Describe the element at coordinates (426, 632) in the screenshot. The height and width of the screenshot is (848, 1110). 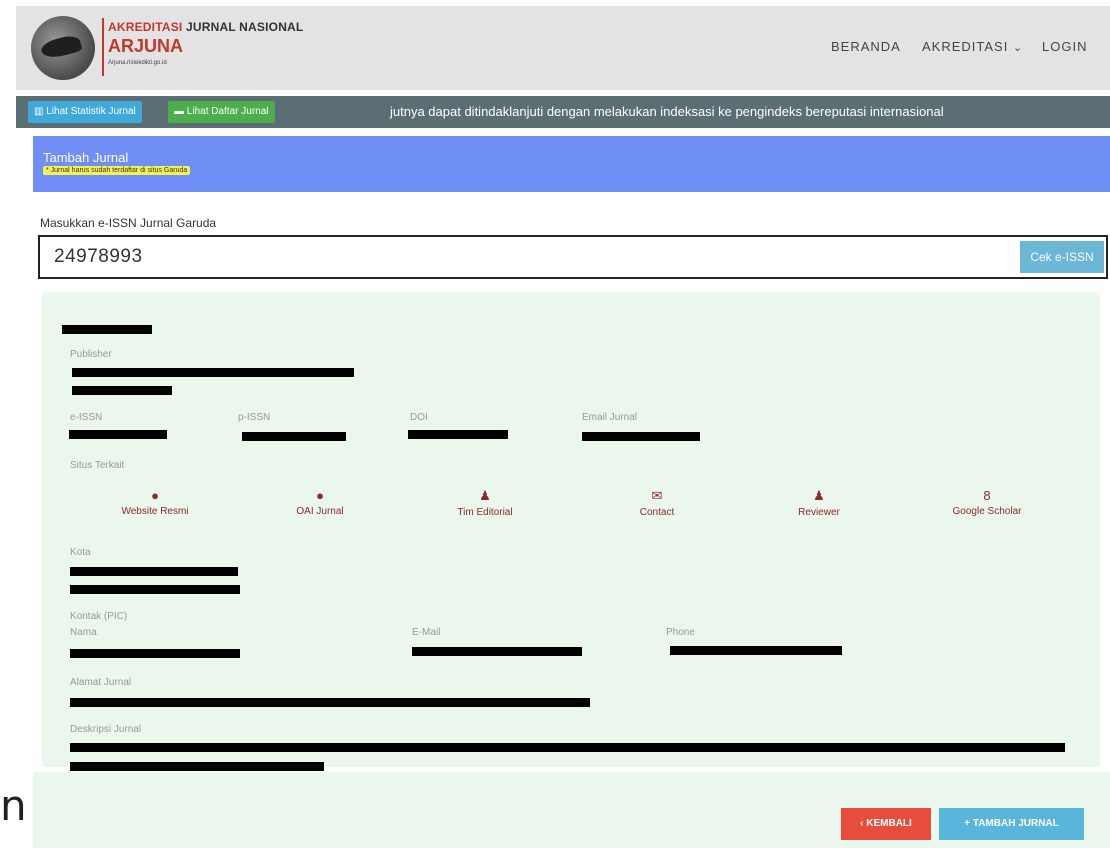
I see `email-pic-label: E-Mail` at that location.